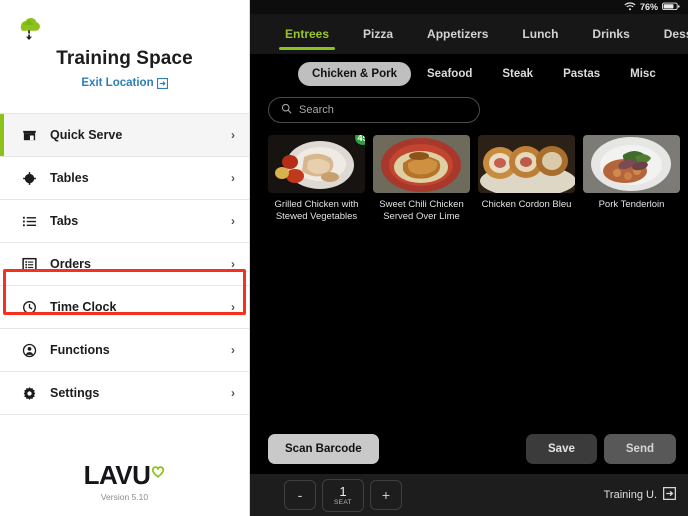  I want to click on subtab-steak: Steak, so click(517, 74).